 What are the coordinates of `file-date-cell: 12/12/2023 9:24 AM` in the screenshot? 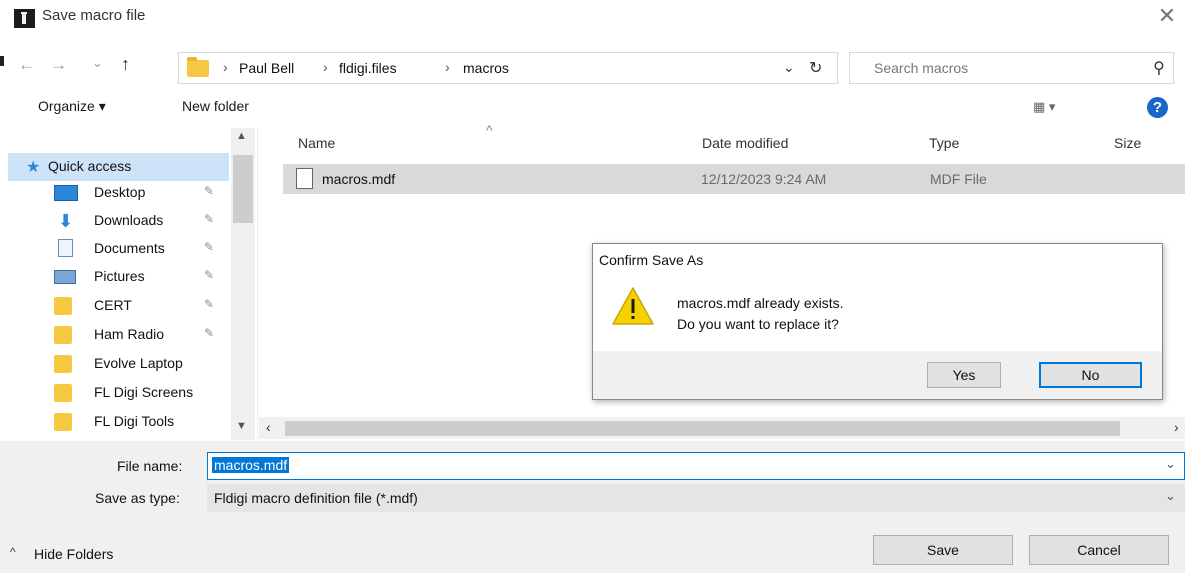 It's located at (764, 179).